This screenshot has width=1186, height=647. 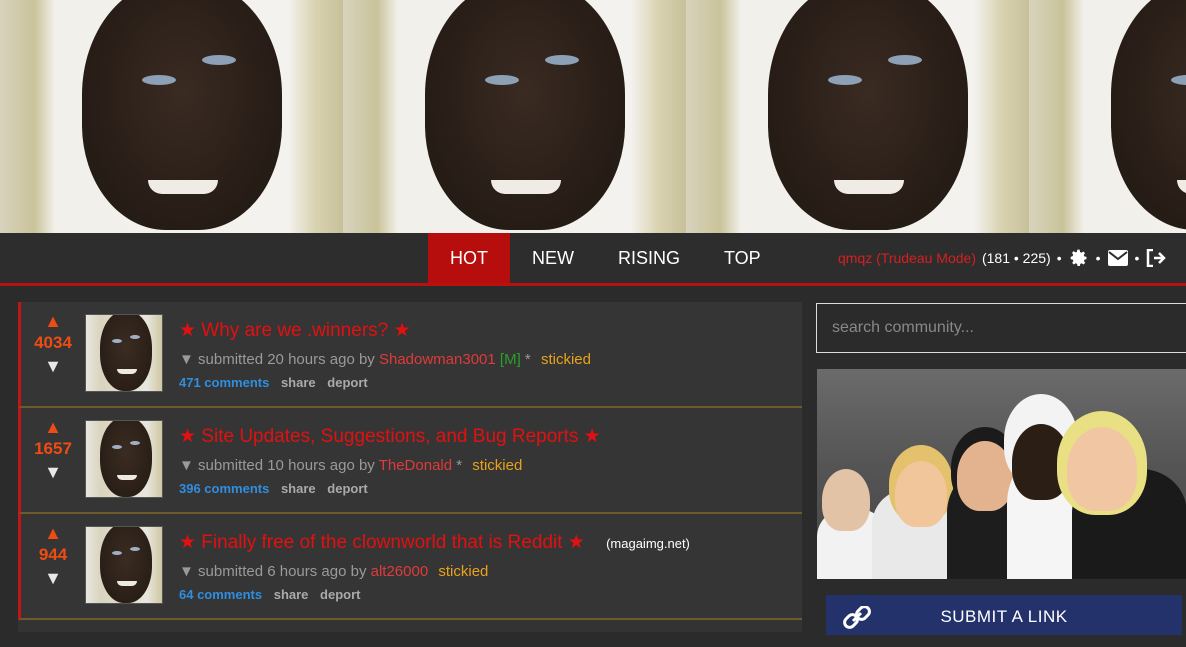 What do you see at coordinates (1079, 258) in the screenshot?
I see `gear-icon` at bounding box center [1079, 258].